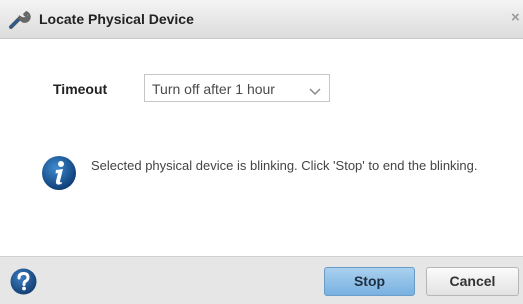 The image size is (523, 304). Describe the element at coordinates (116, 19) in the screenshot. I see `dialog-title: Locate Physical Device` at that location.